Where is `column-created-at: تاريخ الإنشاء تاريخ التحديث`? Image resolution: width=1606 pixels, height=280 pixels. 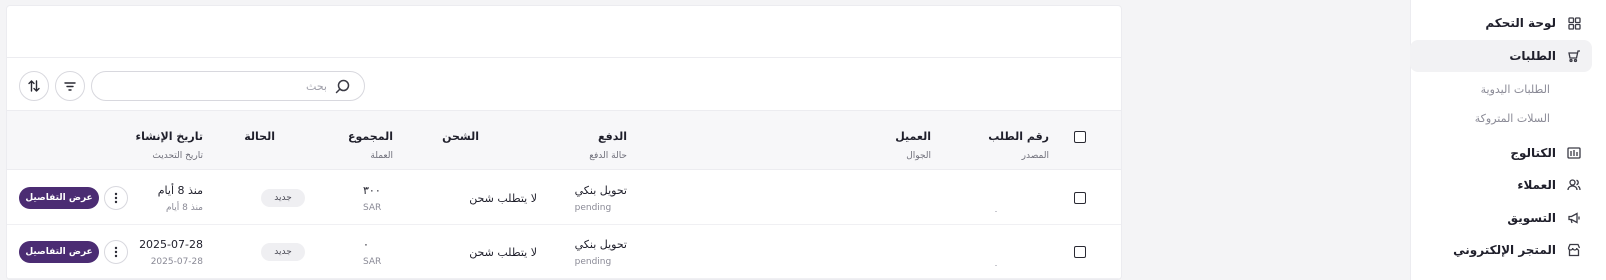
column-created-at: تاريخ الإنشاء تاريخ التحديث is located at coordinates (169, 145).